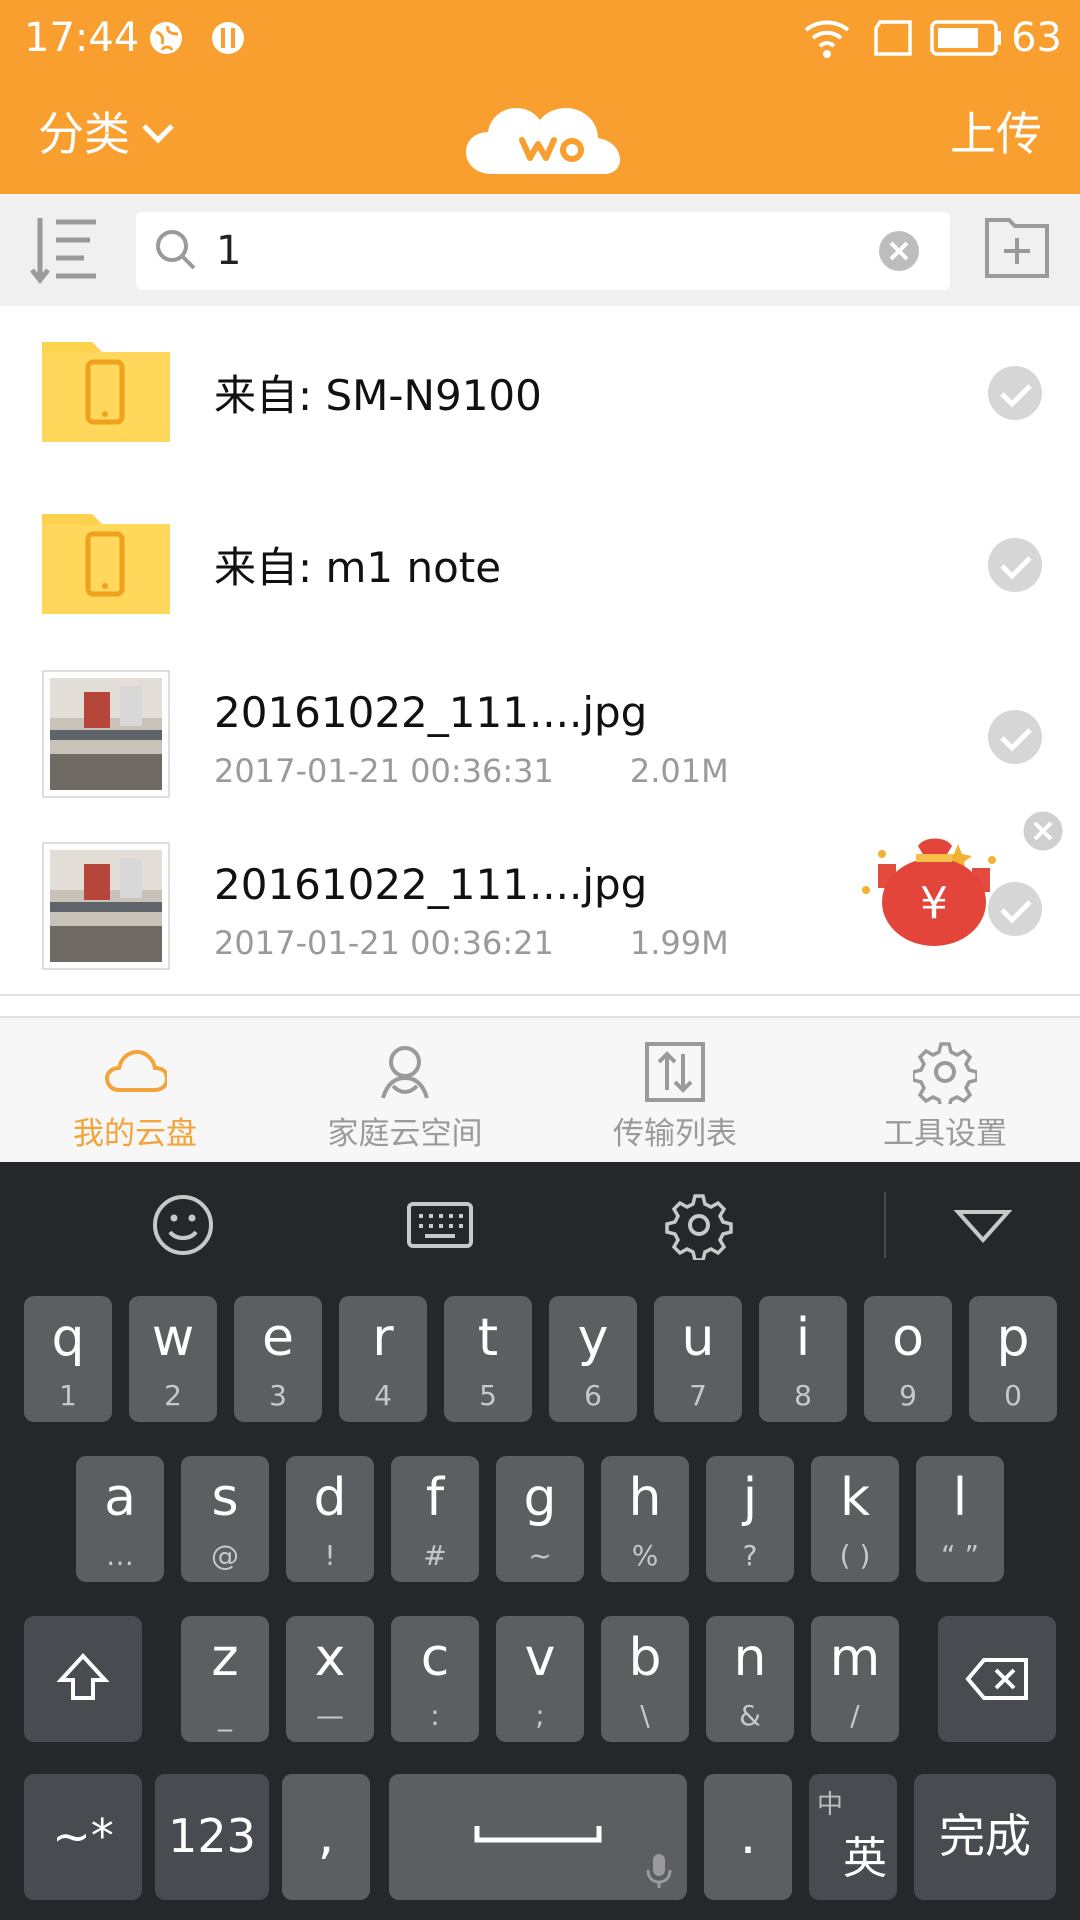  I want to click on category-dropdown: 分类, so click(107, 134).